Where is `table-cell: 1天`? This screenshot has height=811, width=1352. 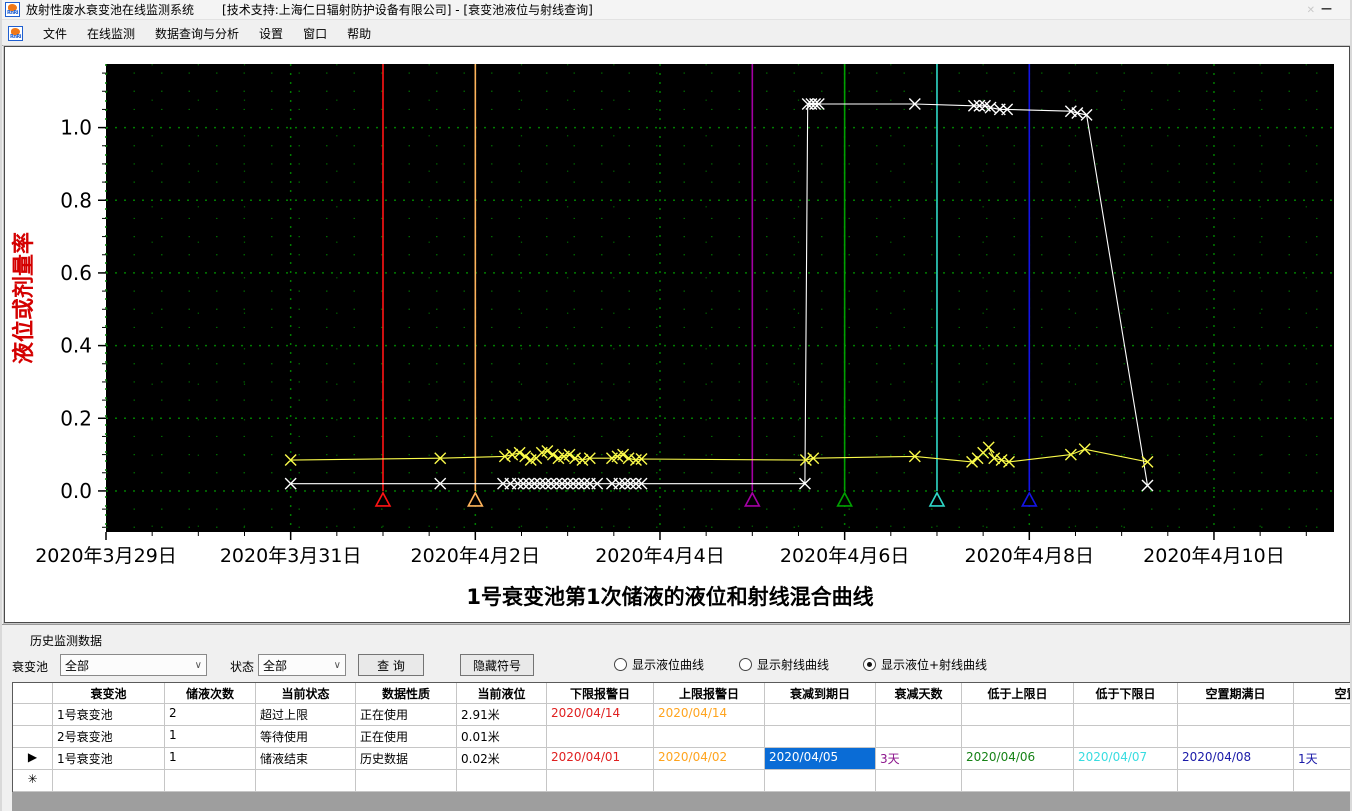
table-cell: 1天 is located at coordinates (1322, 759).